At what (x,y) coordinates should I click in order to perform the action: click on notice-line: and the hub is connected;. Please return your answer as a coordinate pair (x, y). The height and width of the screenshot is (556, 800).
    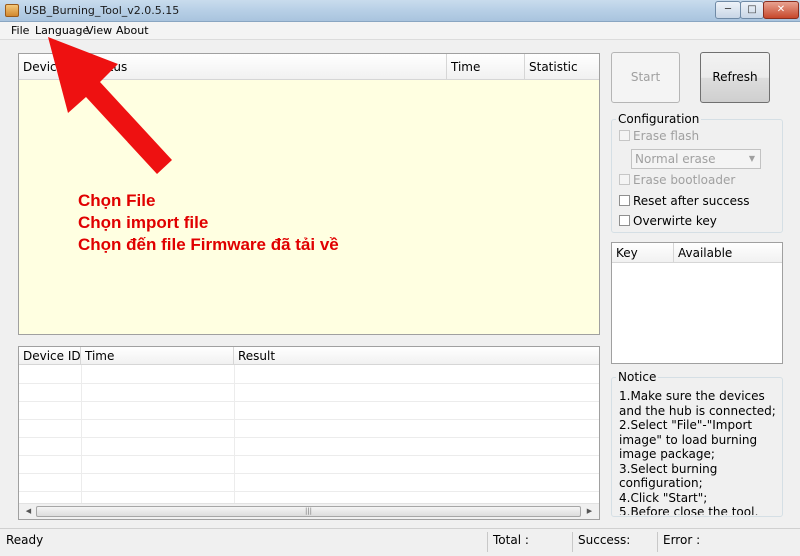
    Looking at the image, I should click on (697, 410).